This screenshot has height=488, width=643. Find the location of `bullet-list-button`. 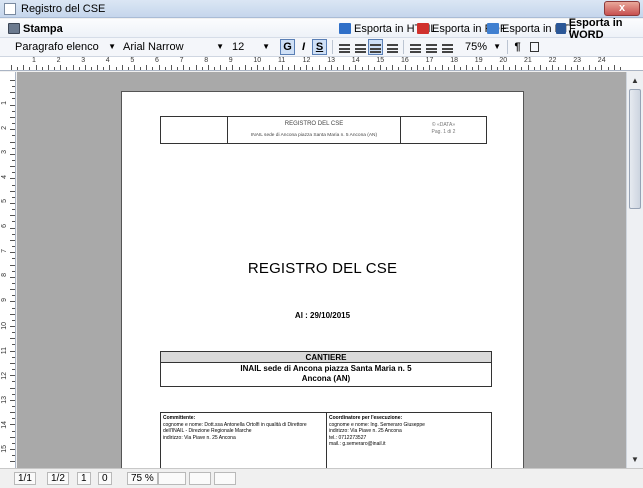

bullet-list-button is located at coordinates (414, 47).